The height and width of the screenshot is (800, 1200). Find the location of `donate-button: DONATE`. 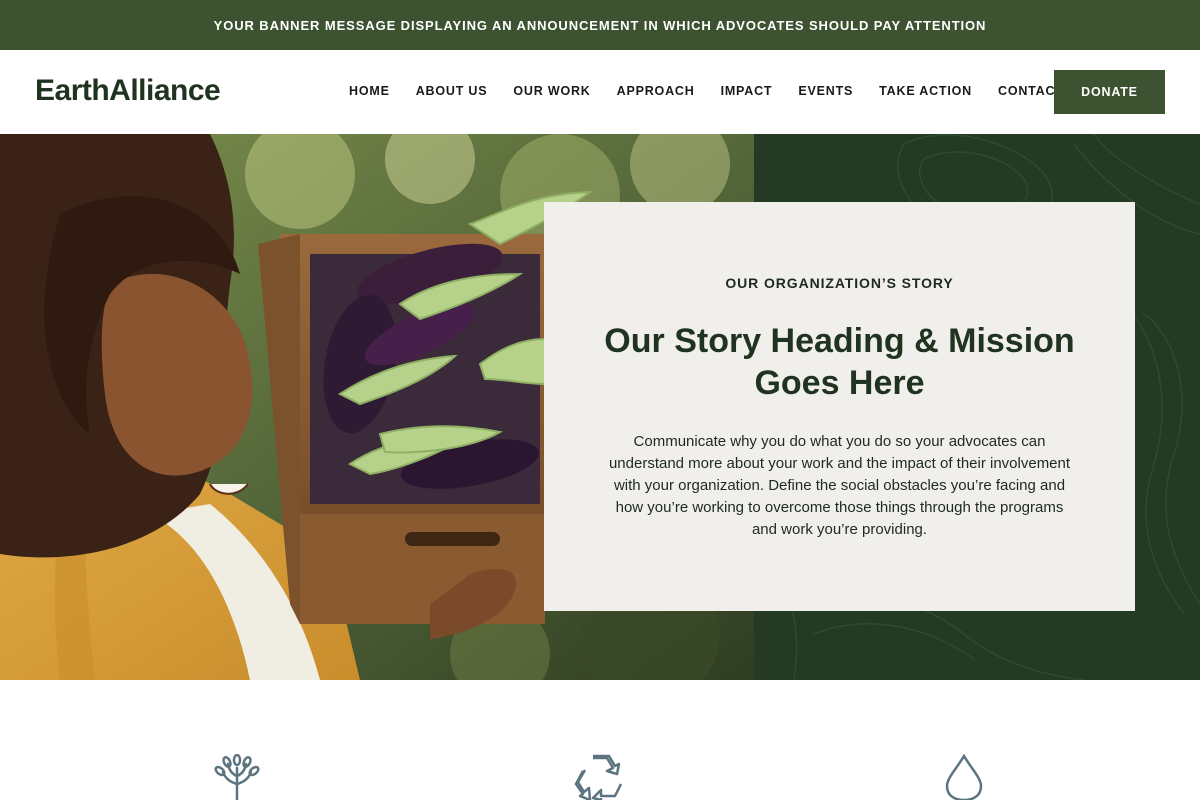

donate-button: DONATE is located at coordinates (1109, 92).